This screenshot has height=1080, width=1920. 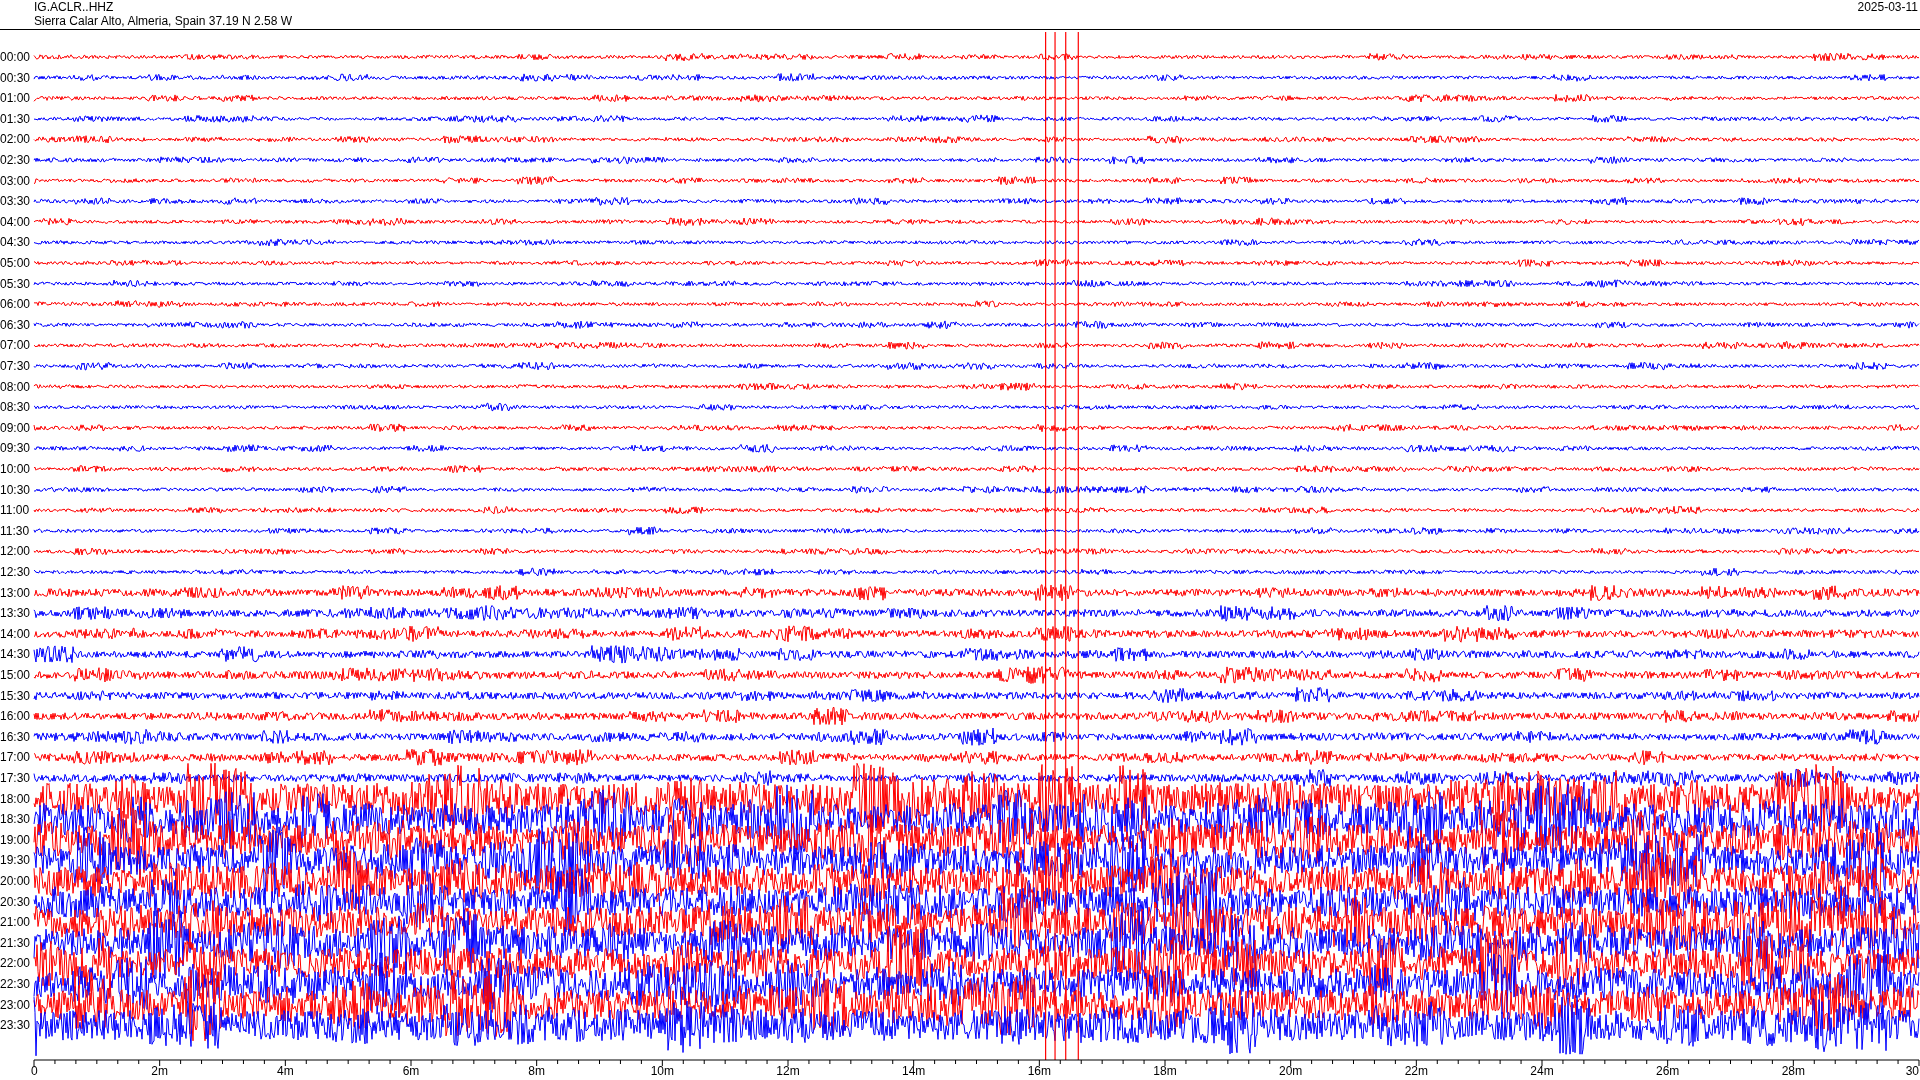 I want to click on time-label: 12:30, so click(x=15, y=572).